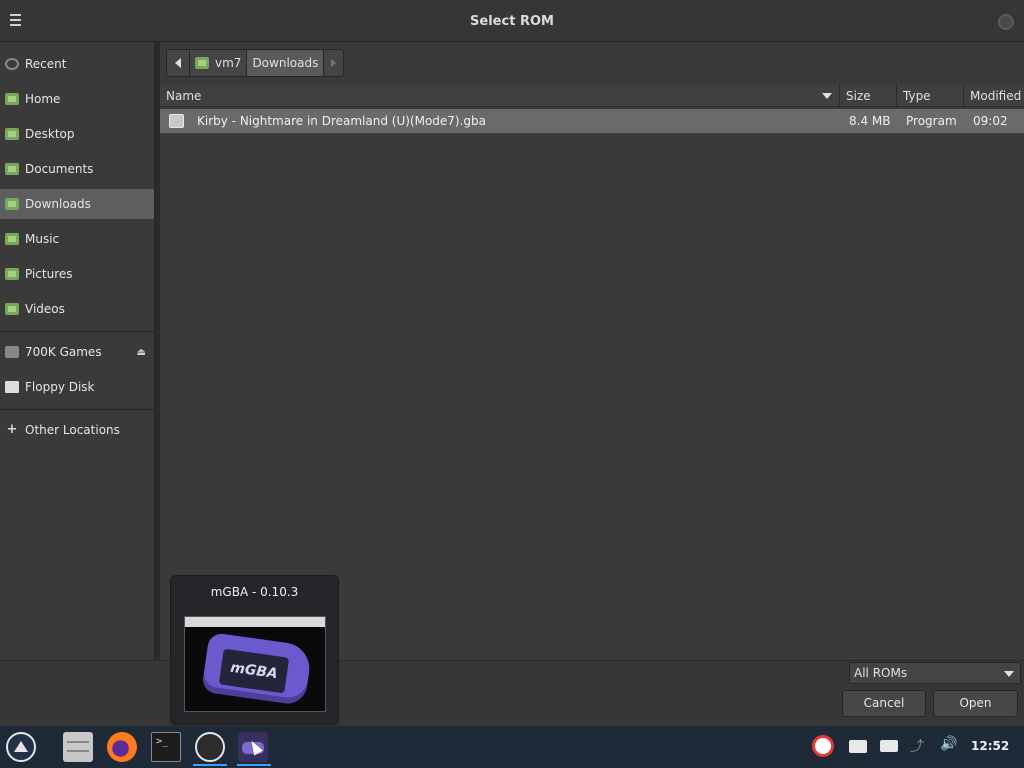  What do you see at coordinates (63, 352) in the screenshot?
I see `sidebar-item-label: 700K Games` at bounding box center [63, 352].